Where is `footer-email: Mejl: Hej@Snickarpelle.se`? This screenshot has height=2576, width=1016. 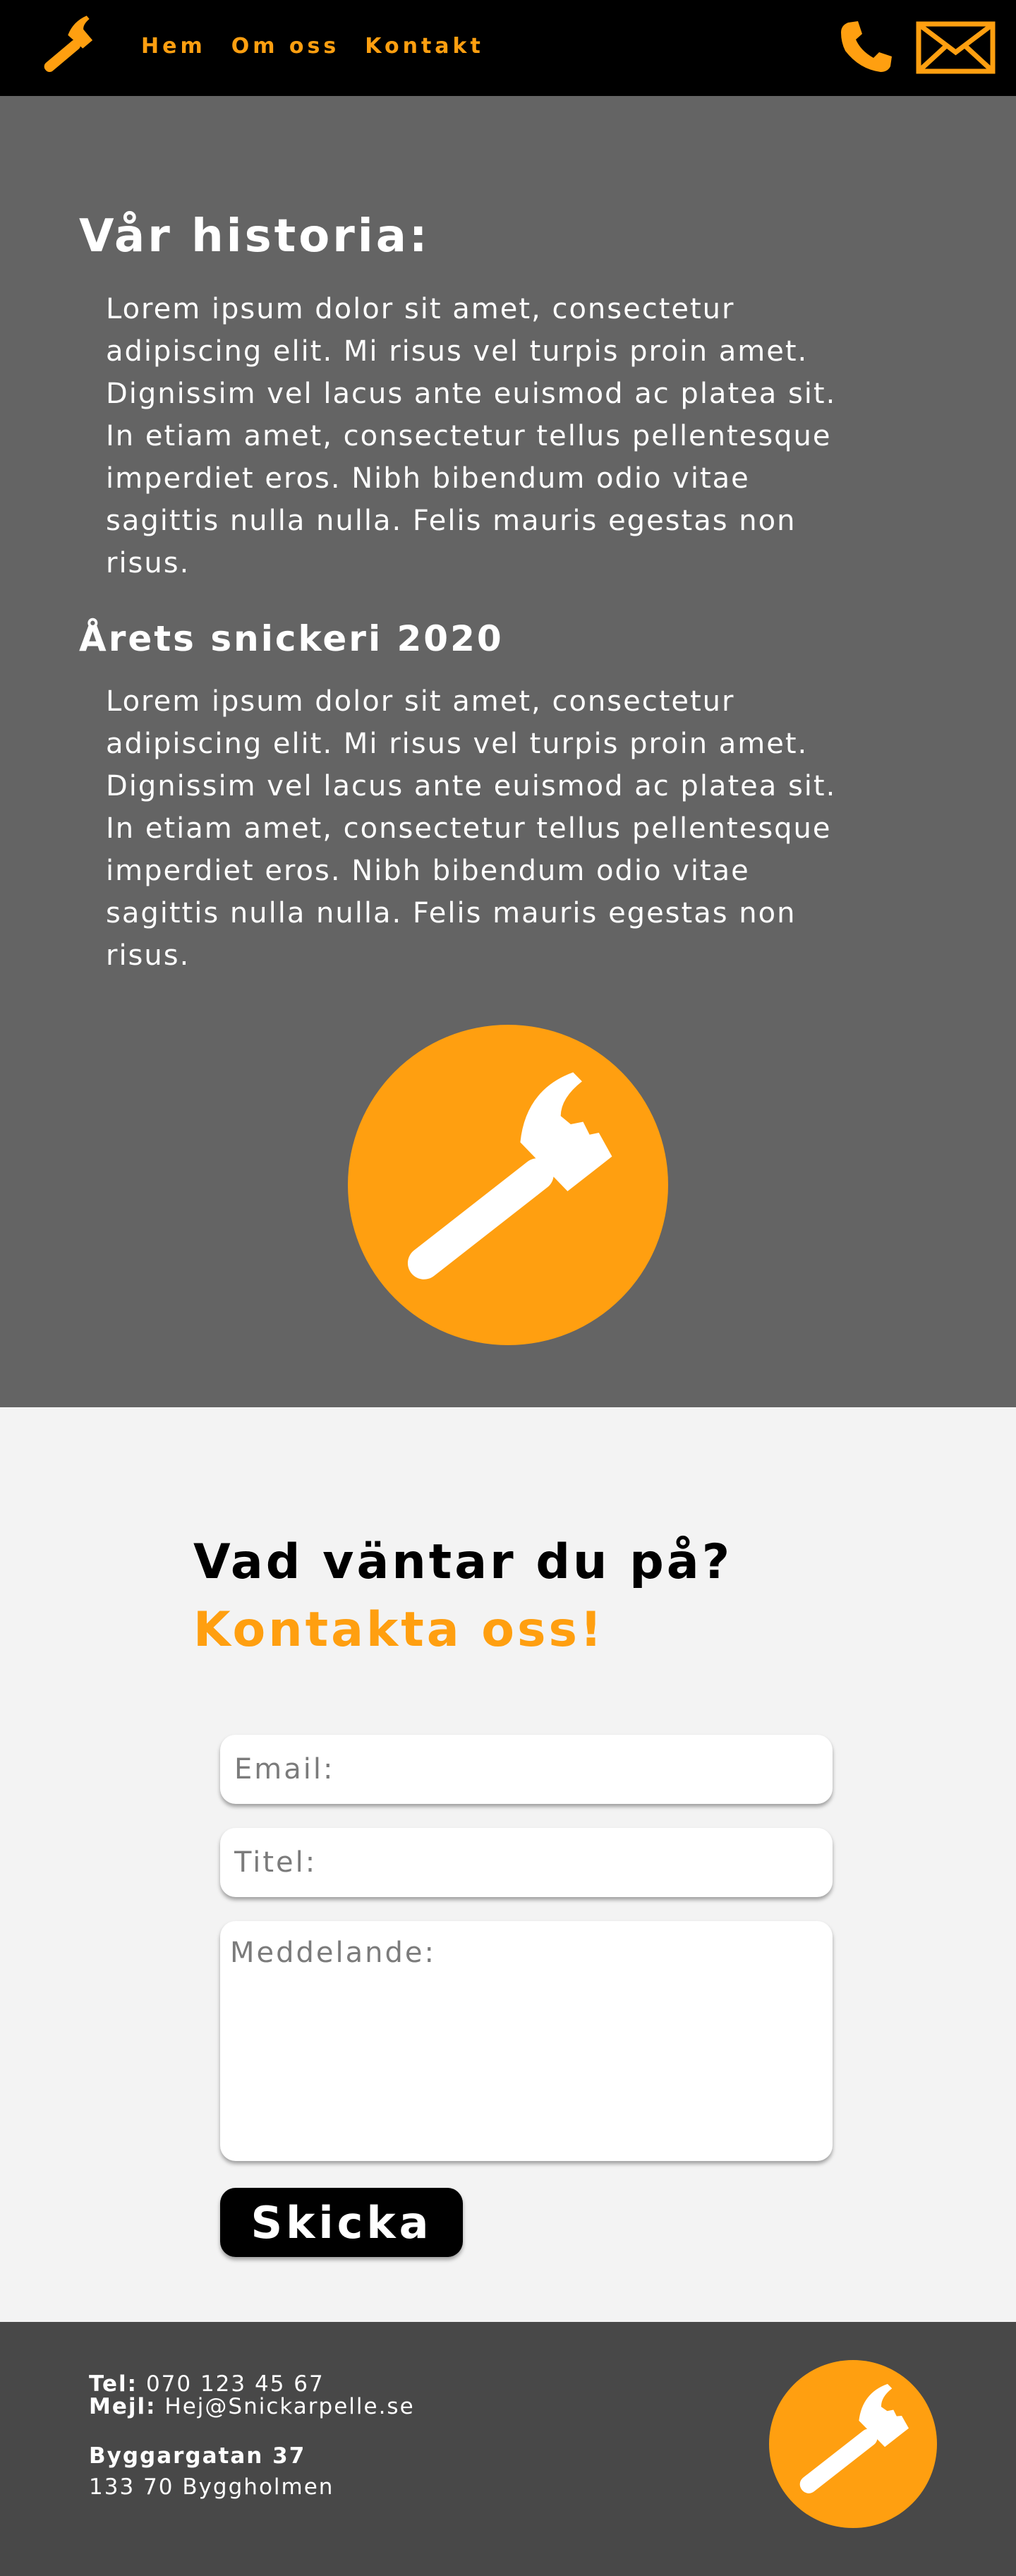 footer-email: Mejl: Hej@Snickarpelle.se is located at coordinates (252, 2406).